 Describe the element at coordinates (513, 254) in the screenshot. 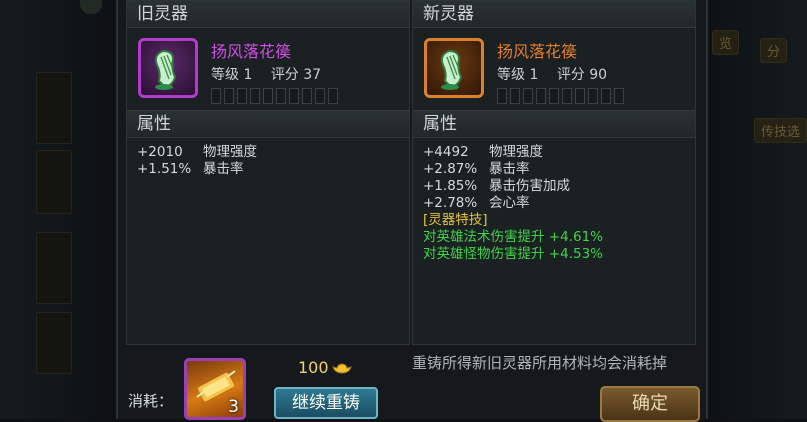

I see `skill-line: 对英雄怪物伤害提升 +4.53%` at that location.